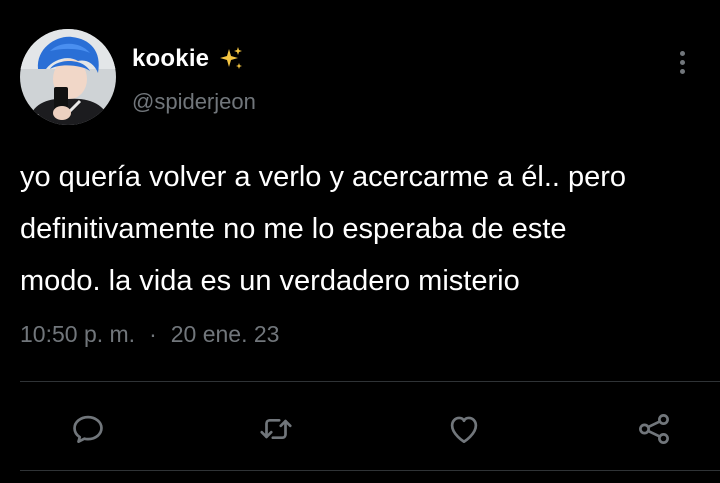 Image resolution: width=720 pixels, height=483 pixels. I want to click on share-button, so click(654, 429).